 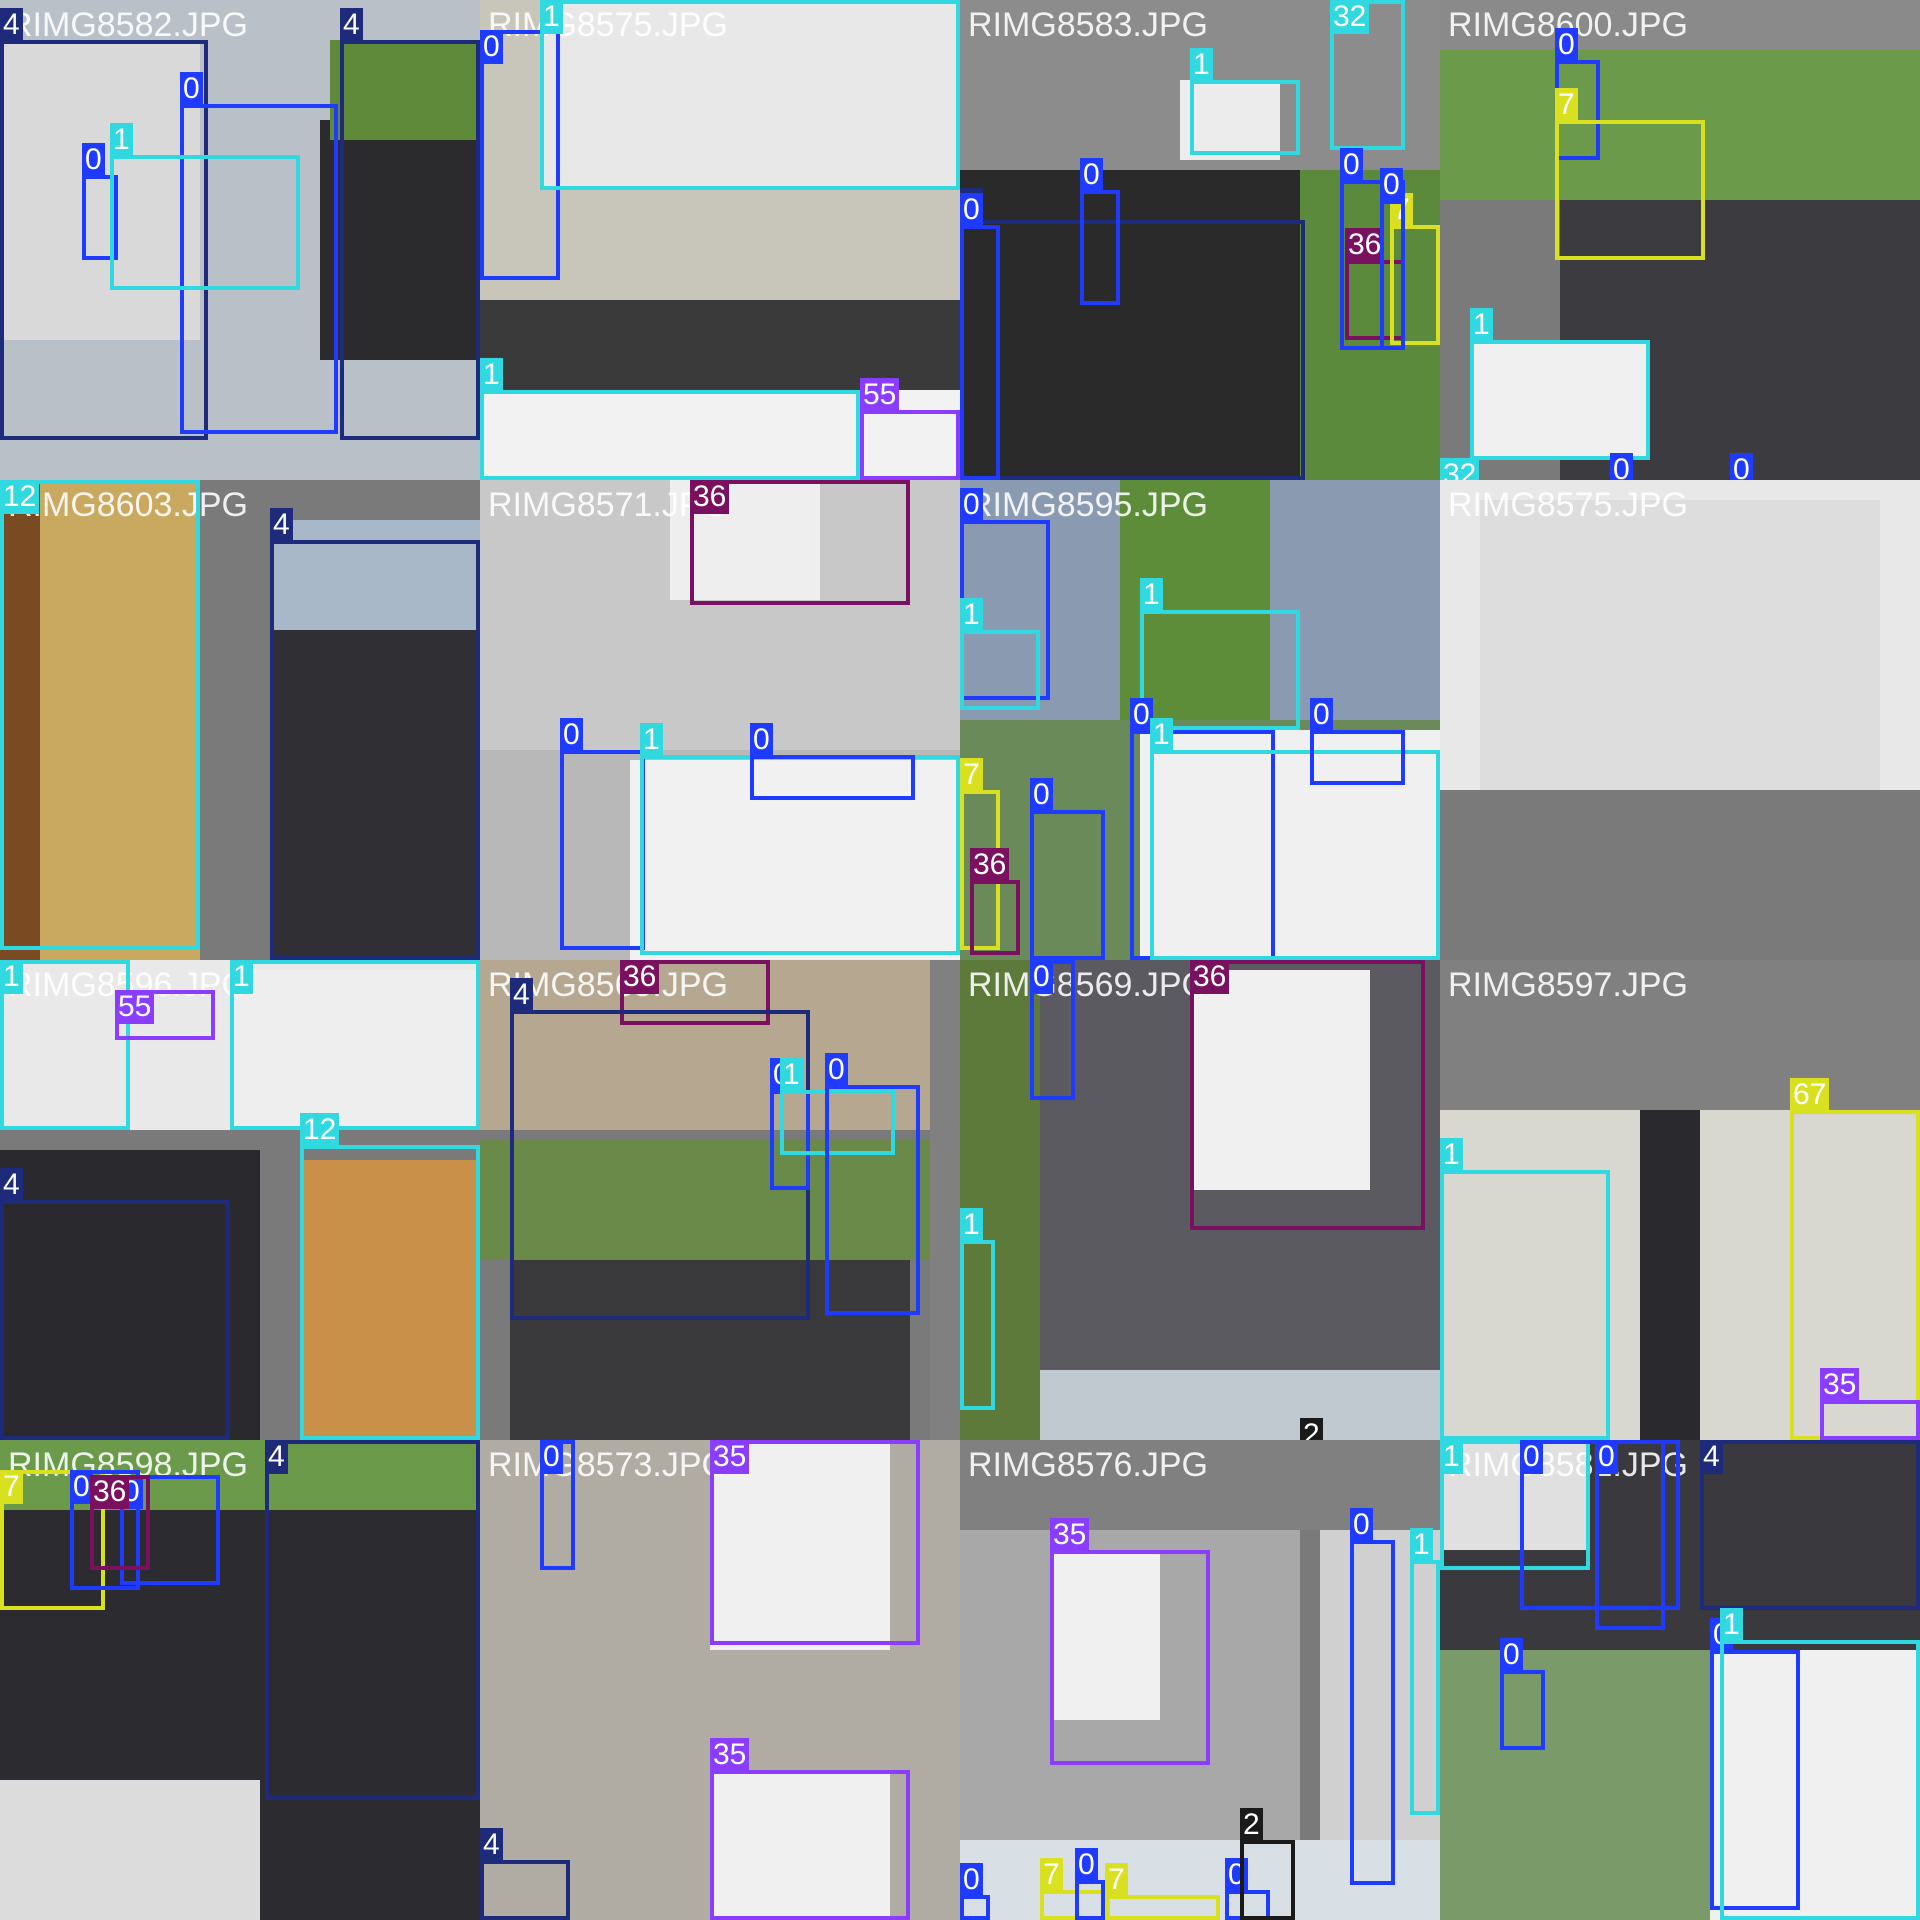 I want to click on detection-box: 12, so click(x=390, y=1276).